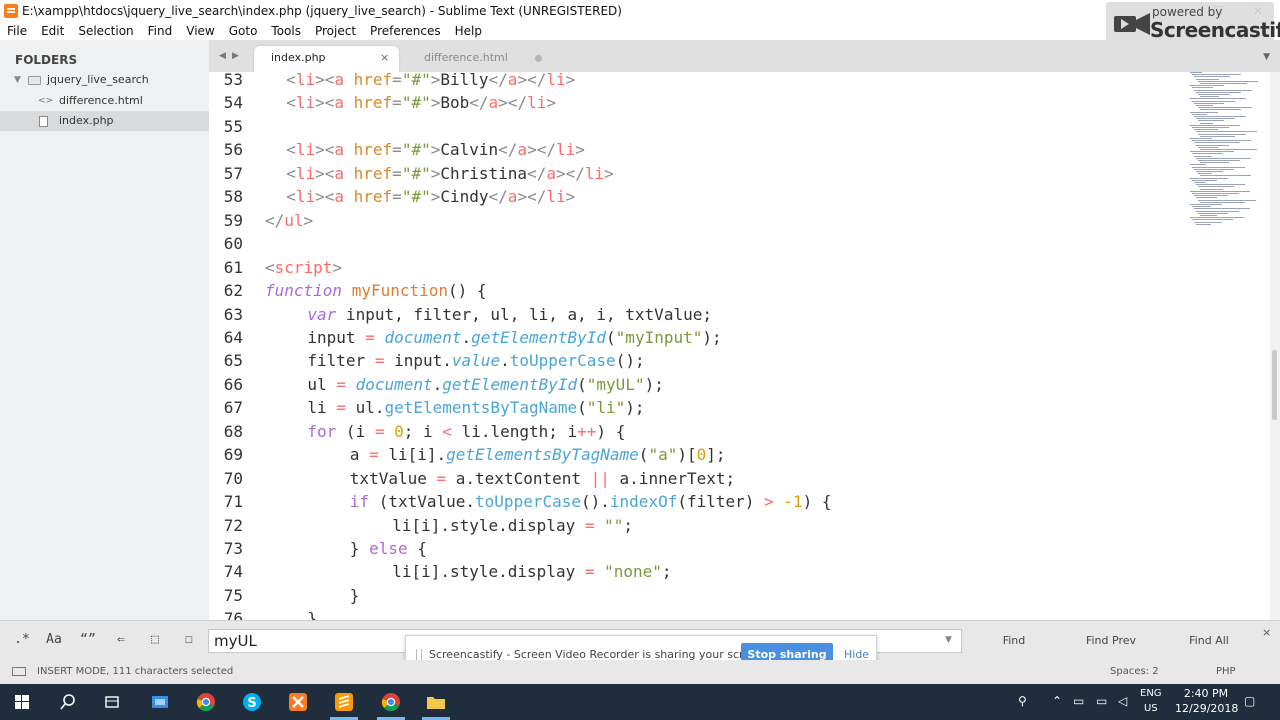 This screenshot has height=720, width=1280. What do you see at coordinates (1266, 632) in the screenshot?
I see `close-icon: ×` at bounding box center [1266, 632].